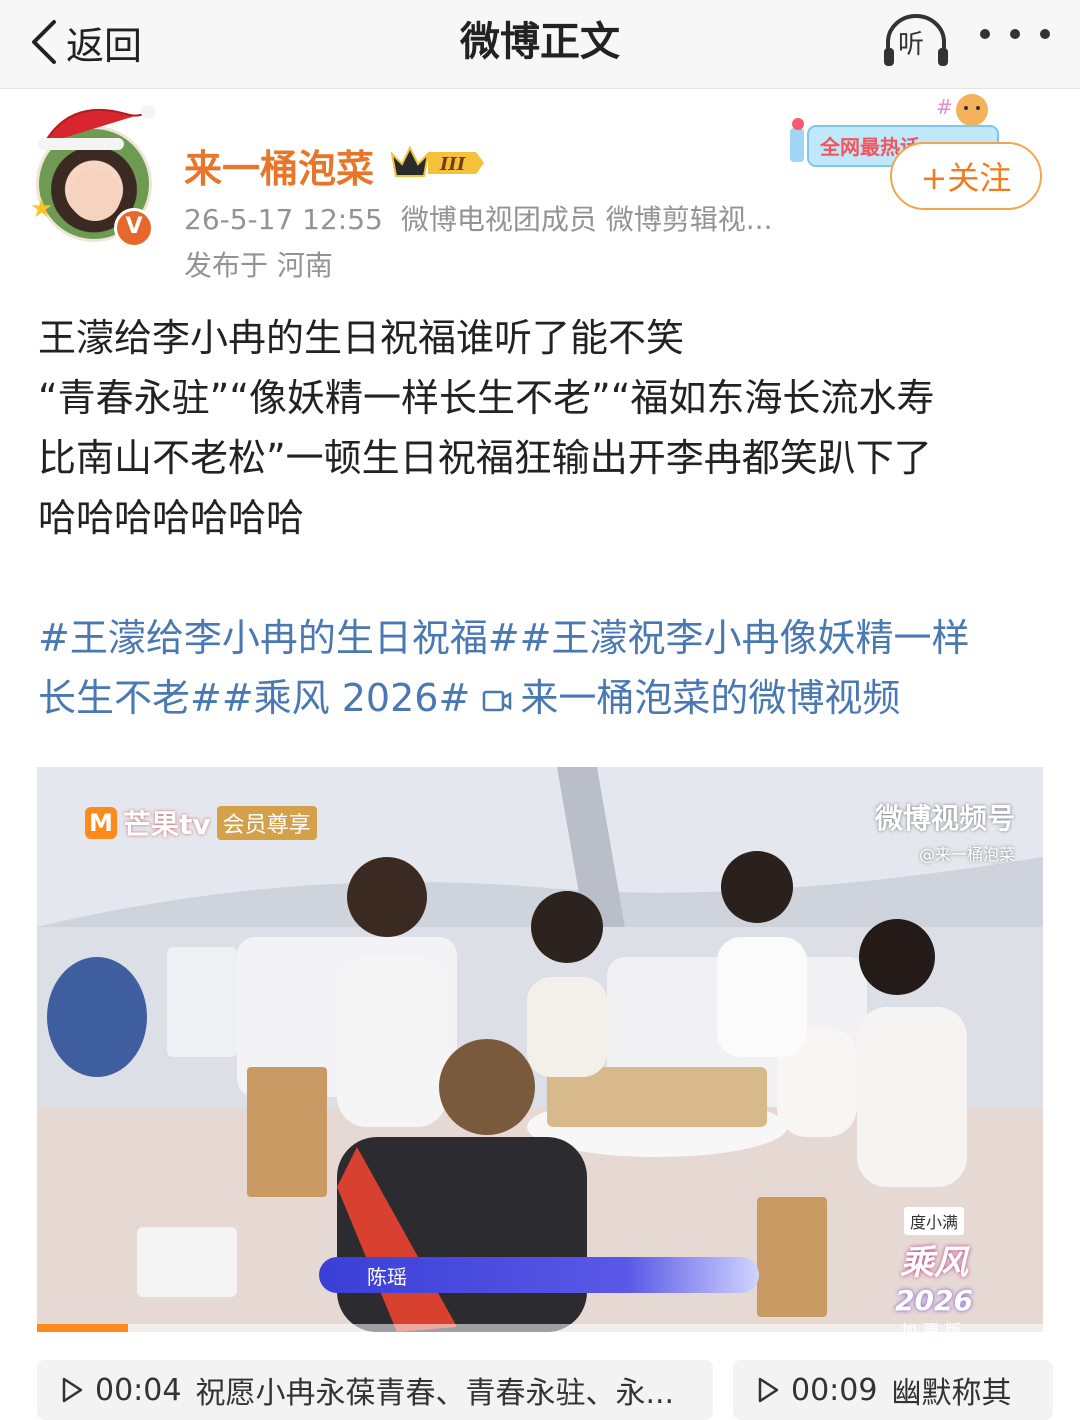 Image resolution: width=1080 pixels, height=1420 pixels. What do you see at coordinates (834, 1390) in the screenshot?
I see `chapter-time: 00:09` at bounding box center [834, 1390].